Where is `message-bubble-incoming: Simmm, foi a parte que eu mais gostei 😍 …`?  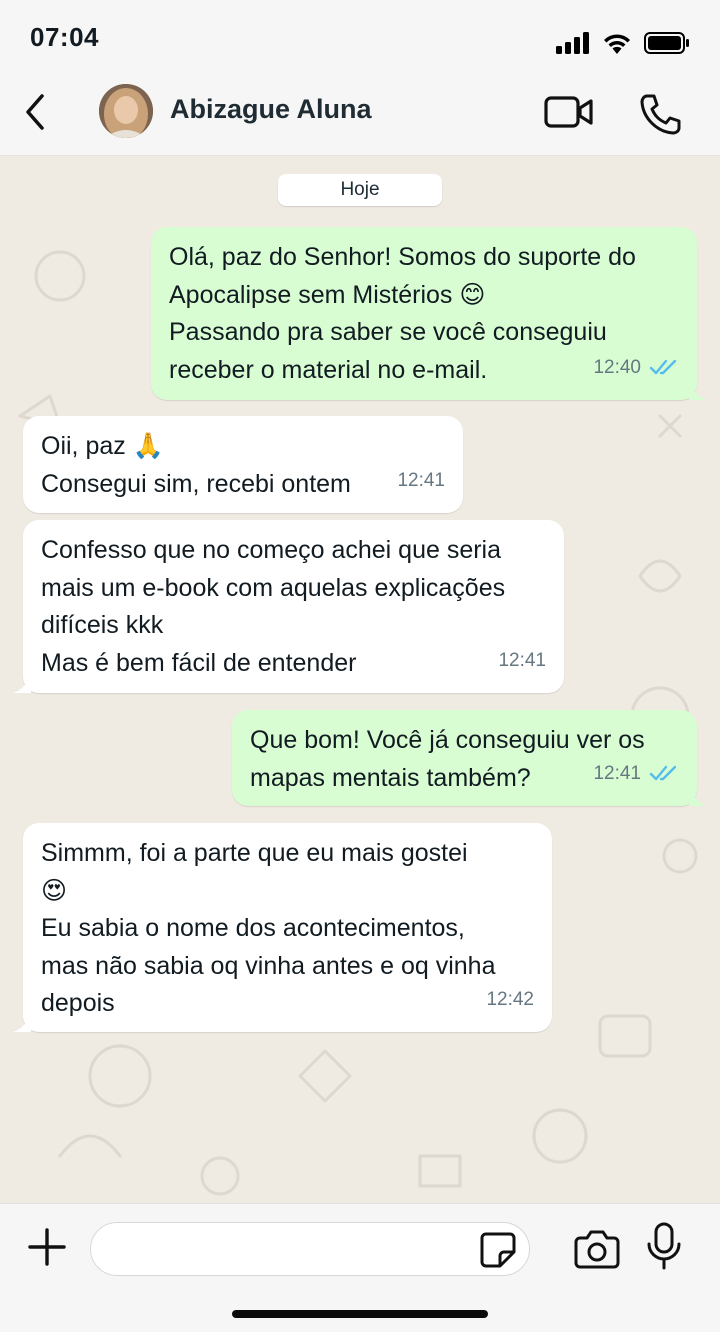
message-bubble-incoming: Simmm, foi a parte que eu mais gostei 😍 … is located at coordinates (282, 927).